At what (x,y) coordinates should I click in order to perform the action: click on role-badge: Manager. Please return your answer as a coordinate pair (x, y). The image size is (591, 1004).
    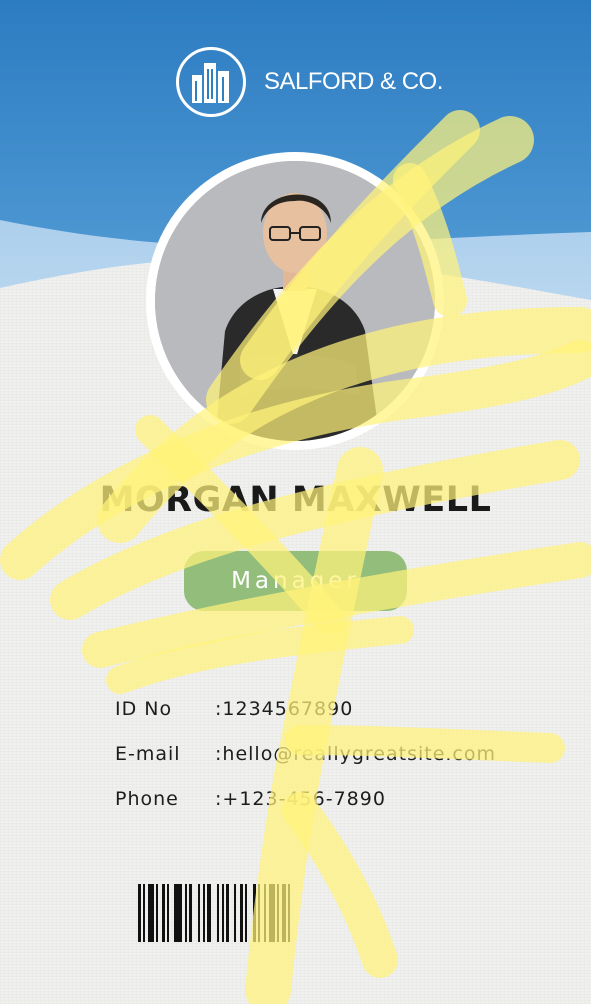
    Looking at the image, I should click on (295, 581).